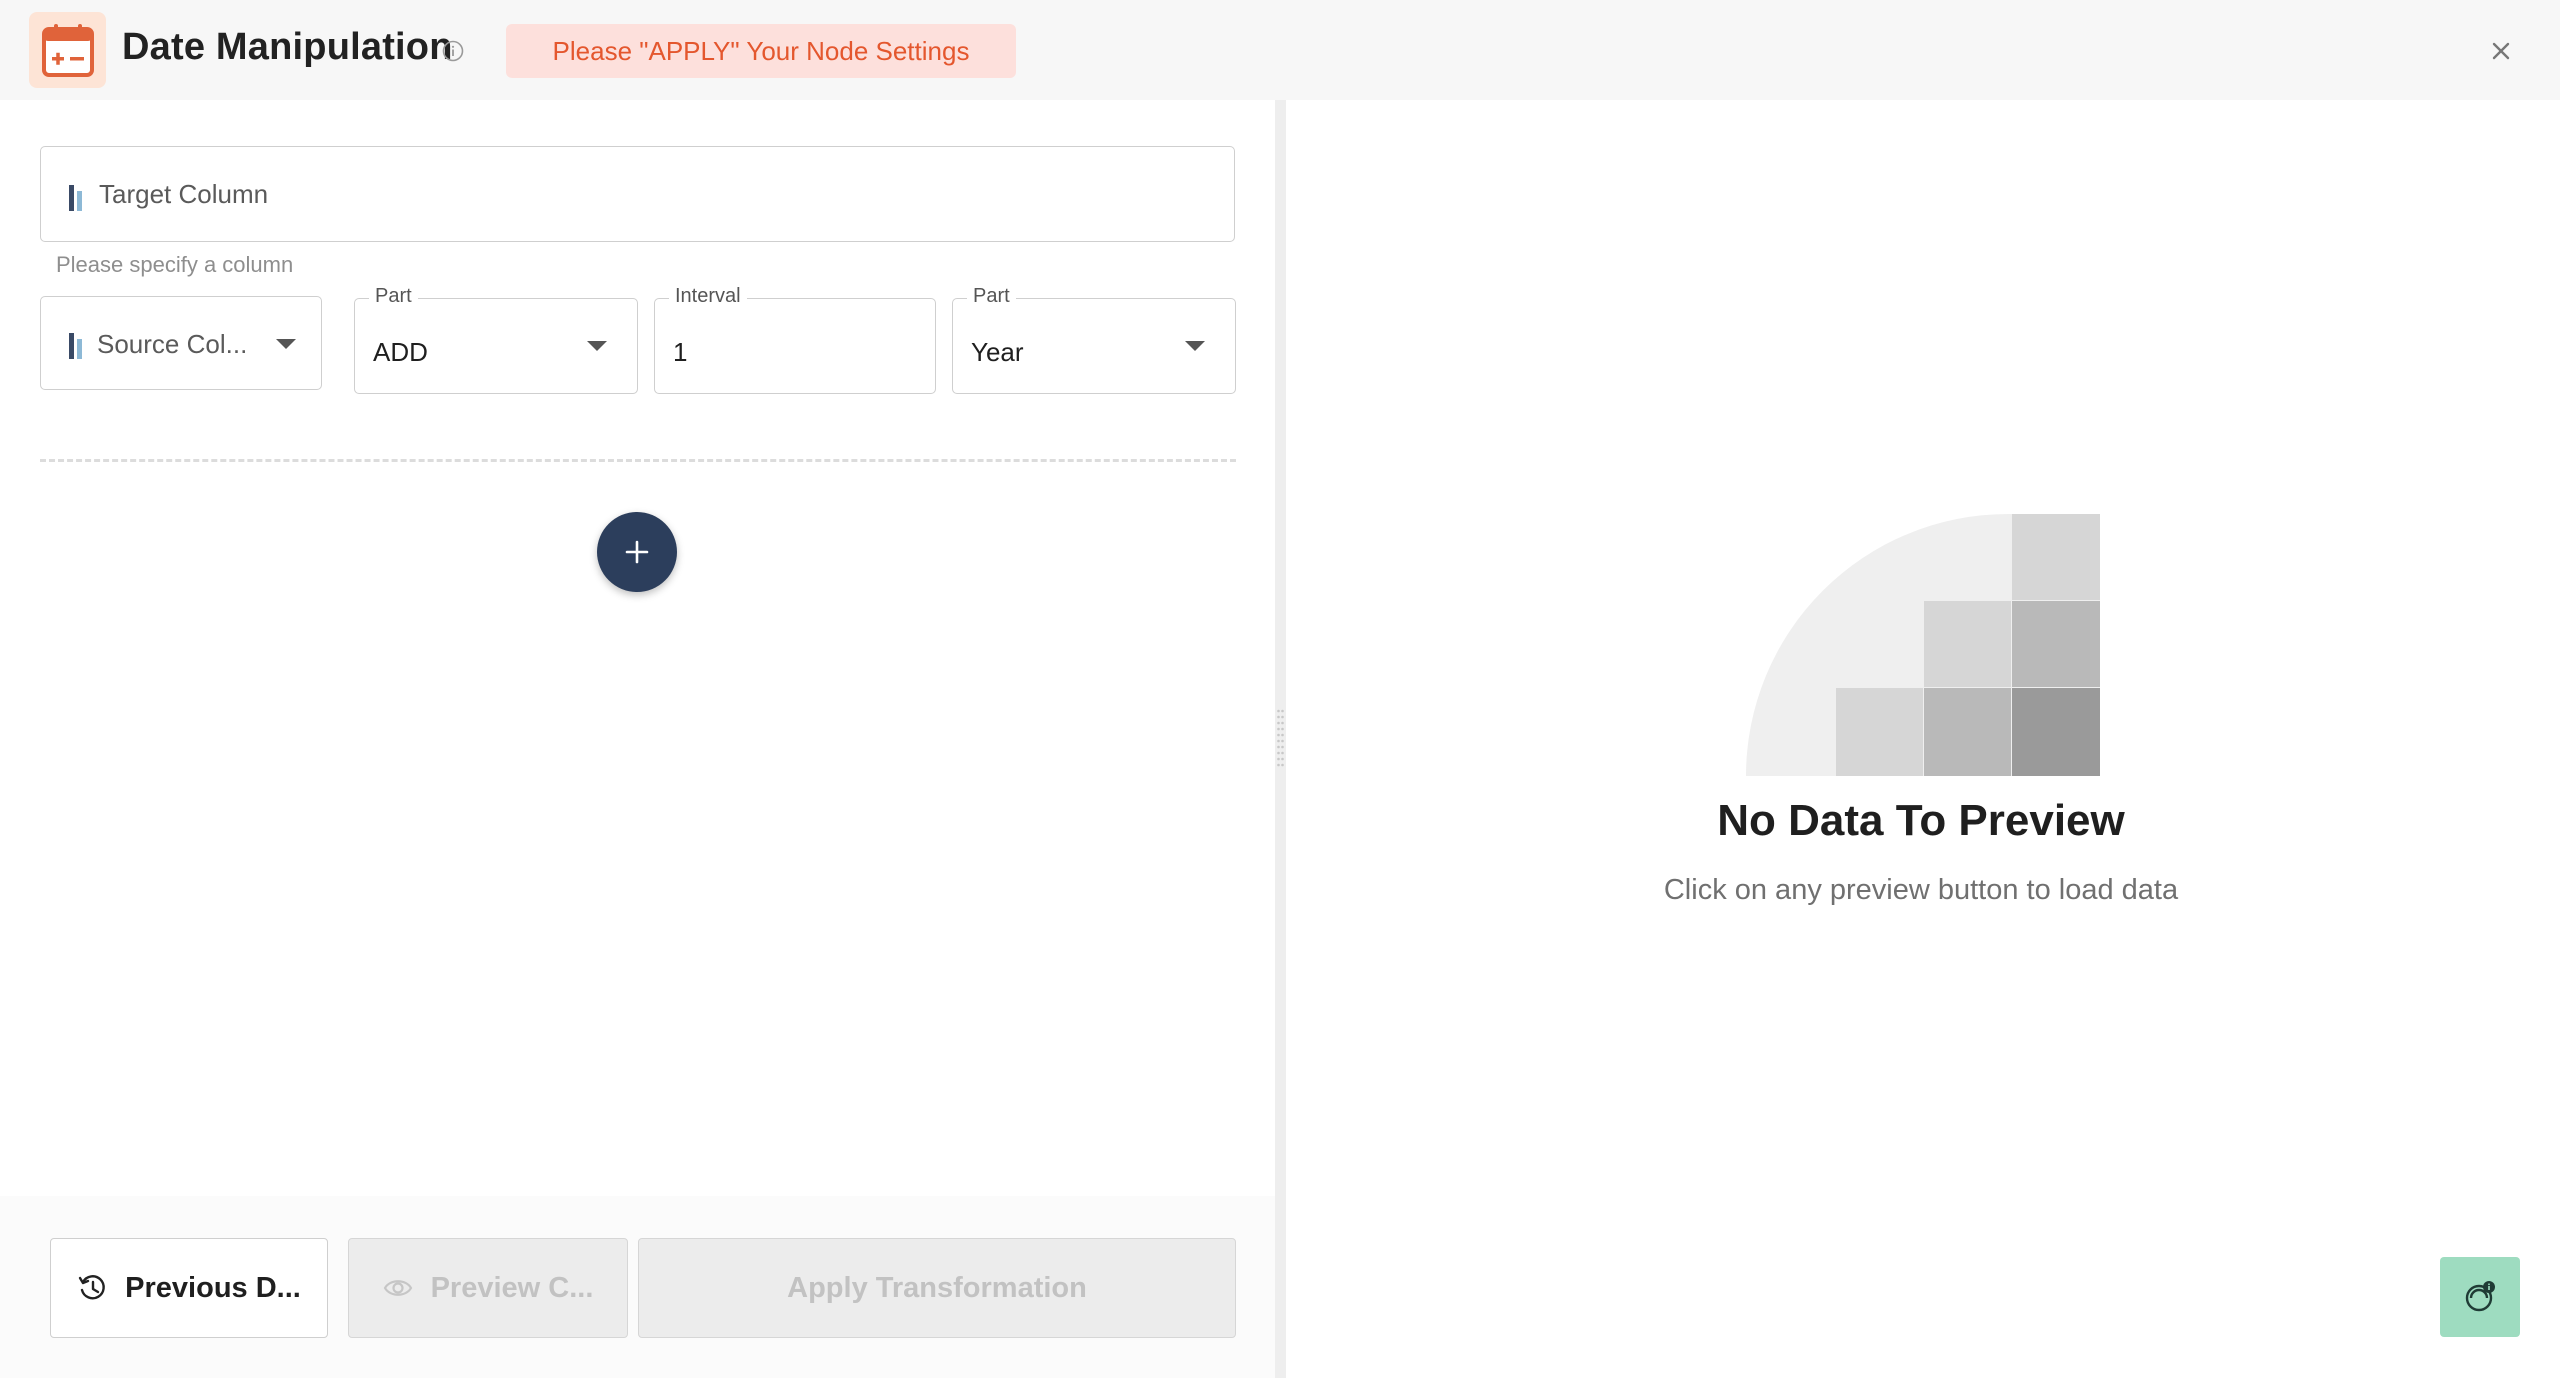  I want to click on apply-transformation-button: Apply Transformation, so click(937, 1288).